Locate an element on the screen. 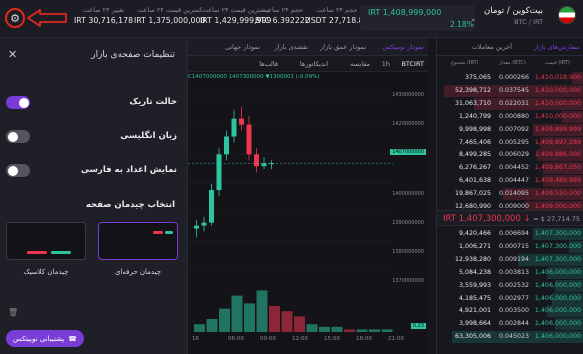  settings-title: تنظیمات صفحه‌ی بازار is located at coordinates (133, 55).